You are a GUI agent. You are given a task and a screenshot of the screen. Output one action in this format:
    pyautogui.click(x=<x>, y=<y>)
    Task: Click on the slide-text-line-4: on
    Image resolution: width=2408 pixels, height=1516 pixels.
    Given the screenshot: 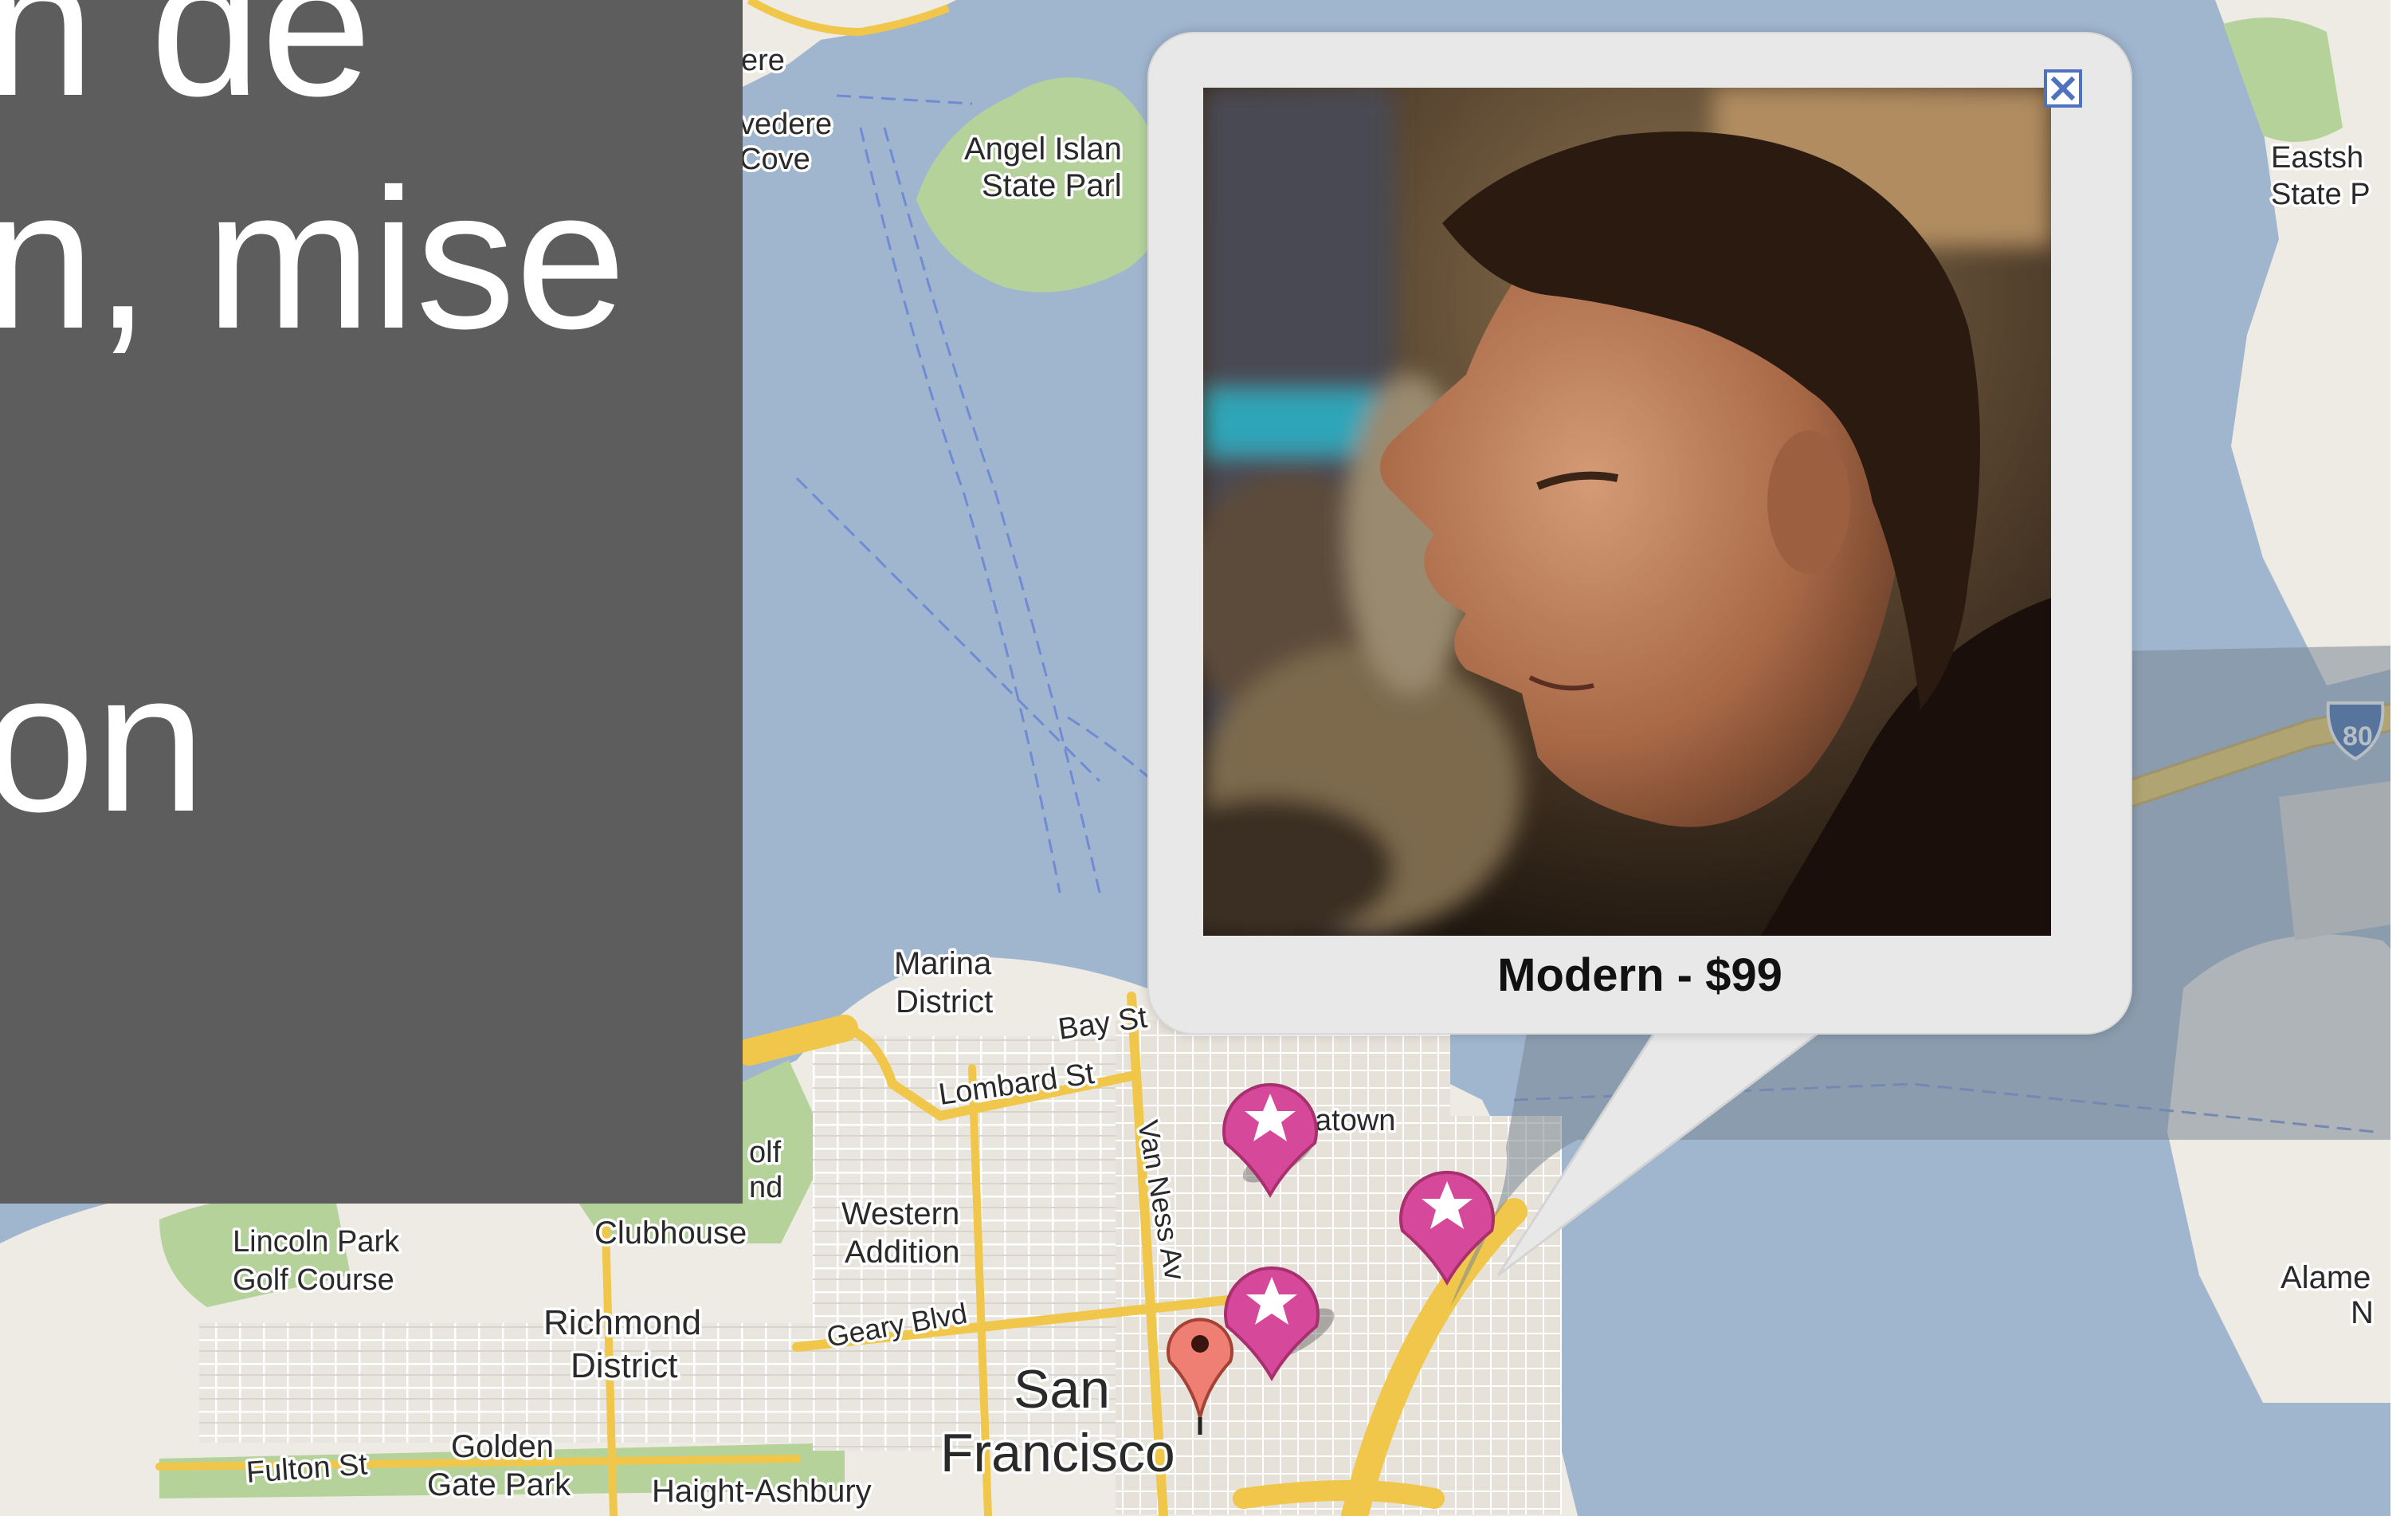 What is the action you would take?
    pyautogui.click(x=103, y=741)
    